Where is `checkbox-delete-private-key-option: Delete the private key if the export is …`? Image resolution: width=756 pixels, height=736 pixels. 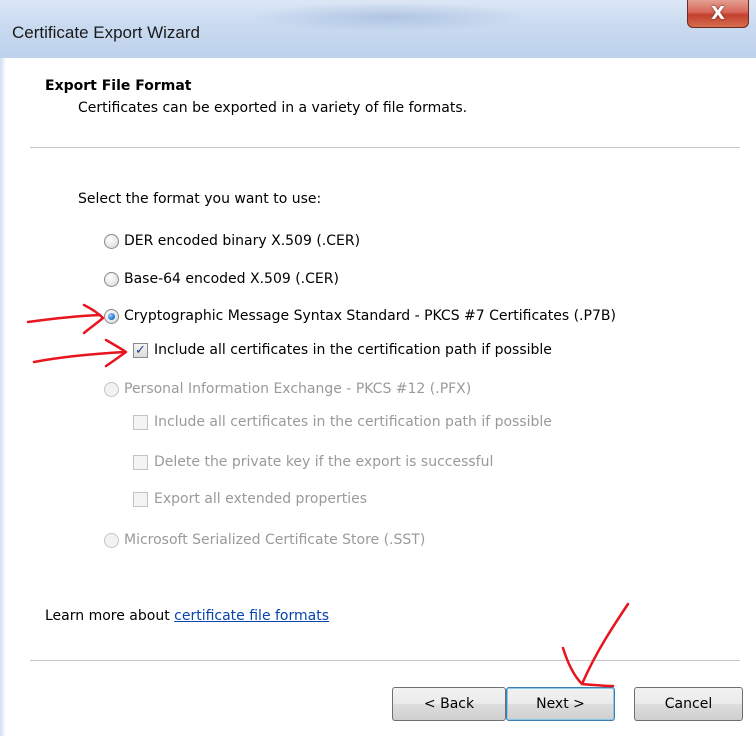 checkbox-delete-private-key-option: Delete the private key if the export is … is located at coordinates (313, 462).